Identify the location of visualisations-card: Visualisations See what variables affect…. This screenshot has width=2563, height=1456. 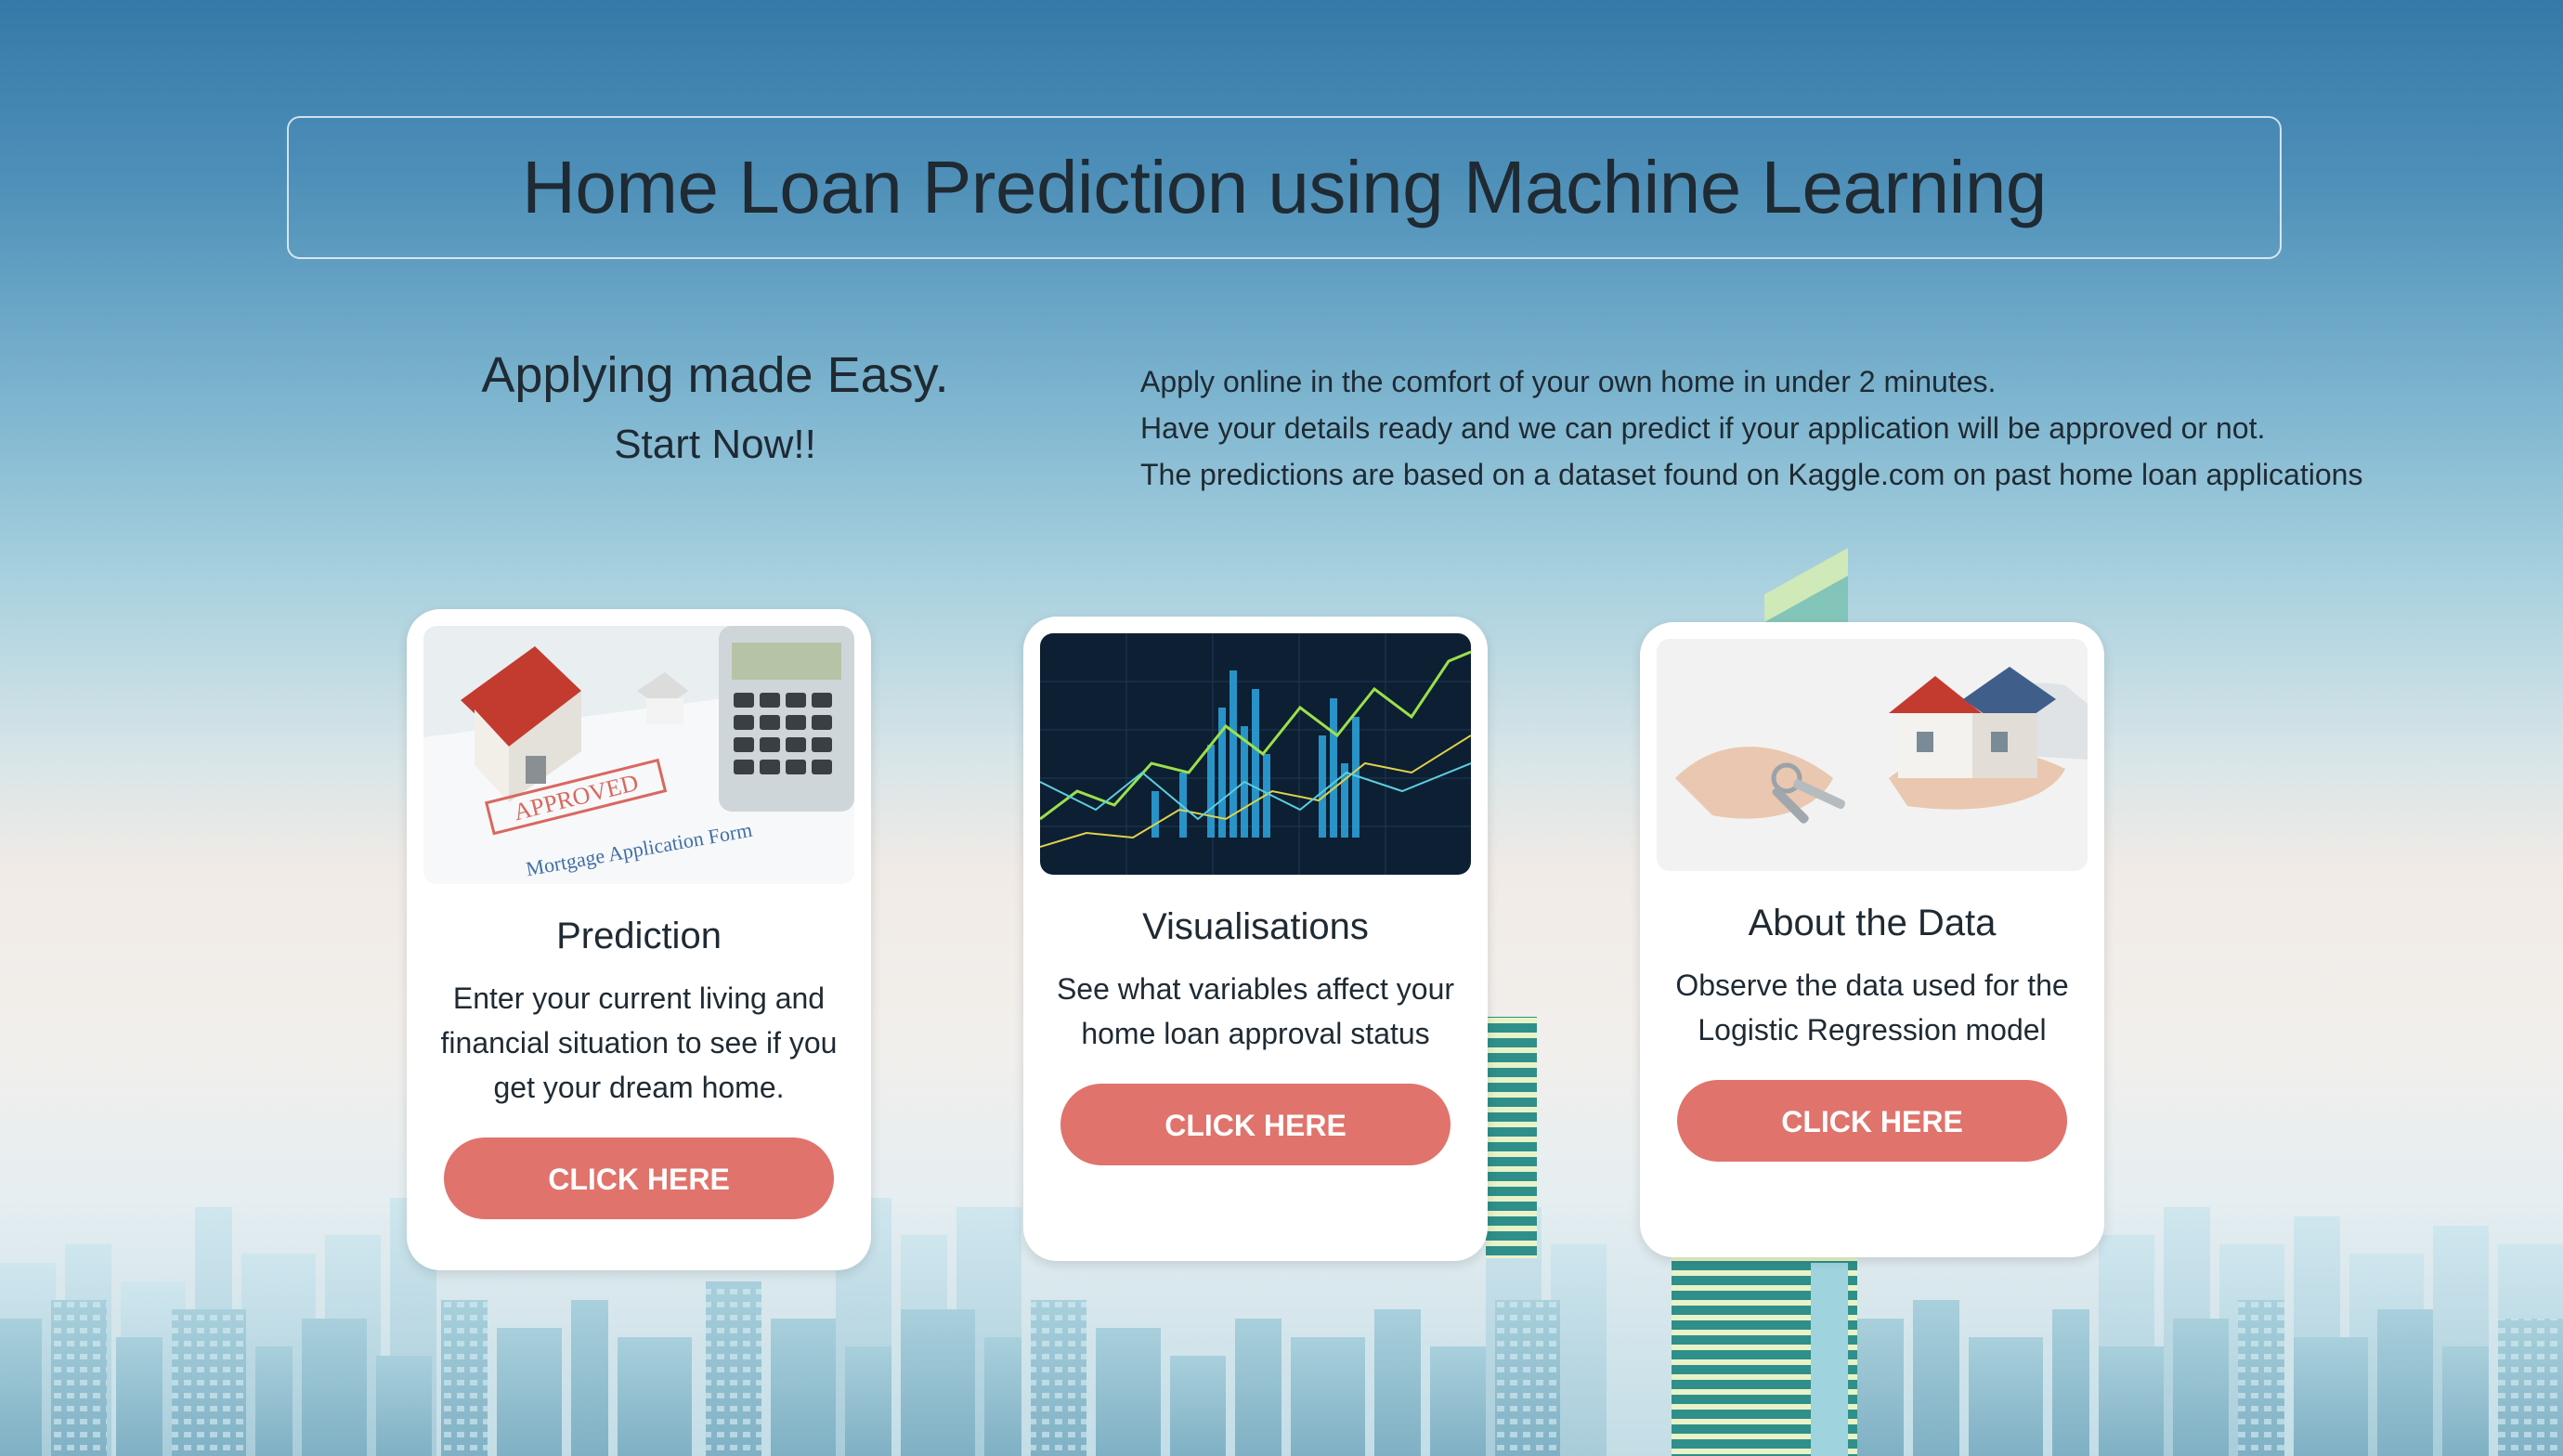
(1255, 939).